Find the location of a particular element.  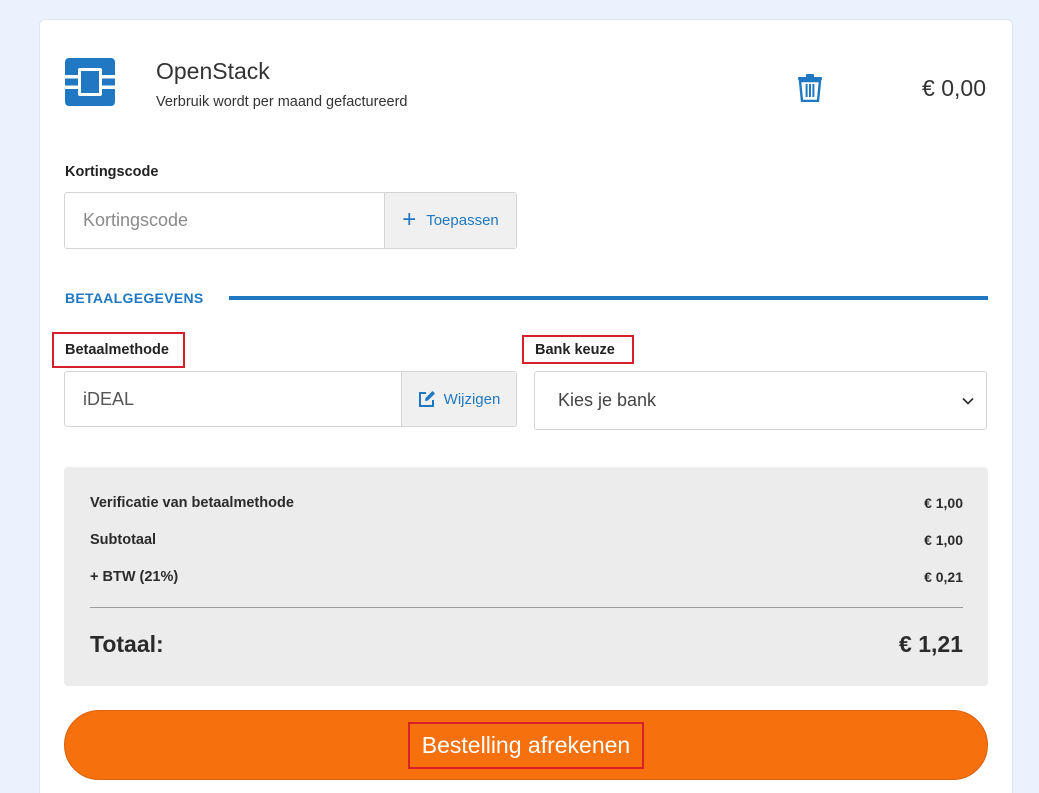

checkout-button: Bestelling afrekenen is located at coordinates (526, 745).